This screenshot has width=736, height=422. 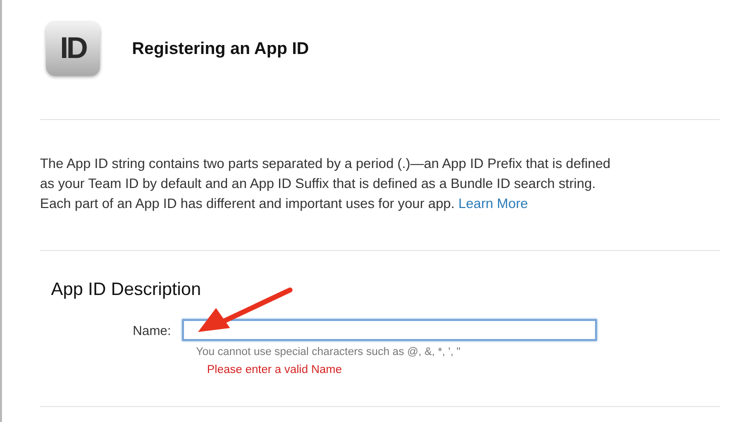 What do you see at coordinates (152, 330) in the screenshot?
I see `field-label: Name:` at bounding box center [152, 330].